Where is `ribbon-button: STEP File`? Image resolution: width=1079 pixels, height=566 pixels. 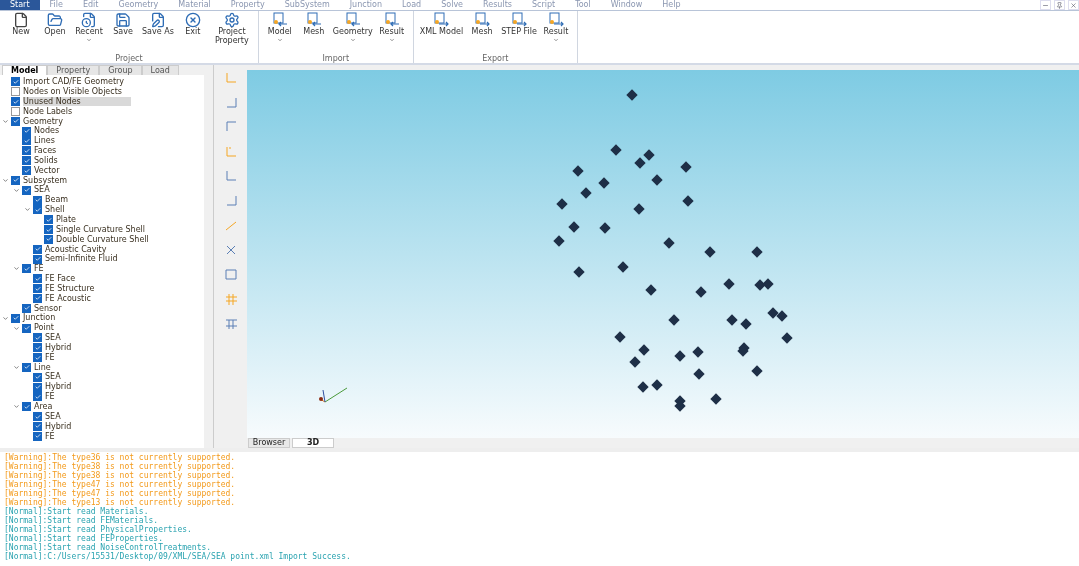
ribbon-button: STEP File is located at coordinates (519, 32).